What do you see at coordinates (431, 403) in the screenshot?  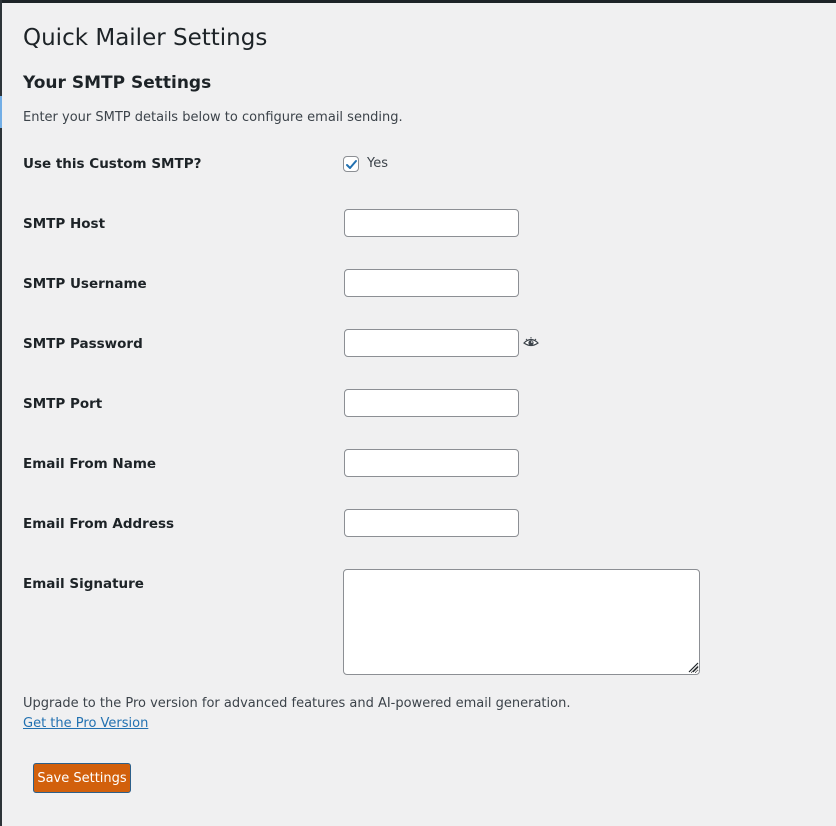 I see `smtp-port-input` at bounding box center [431, 403].